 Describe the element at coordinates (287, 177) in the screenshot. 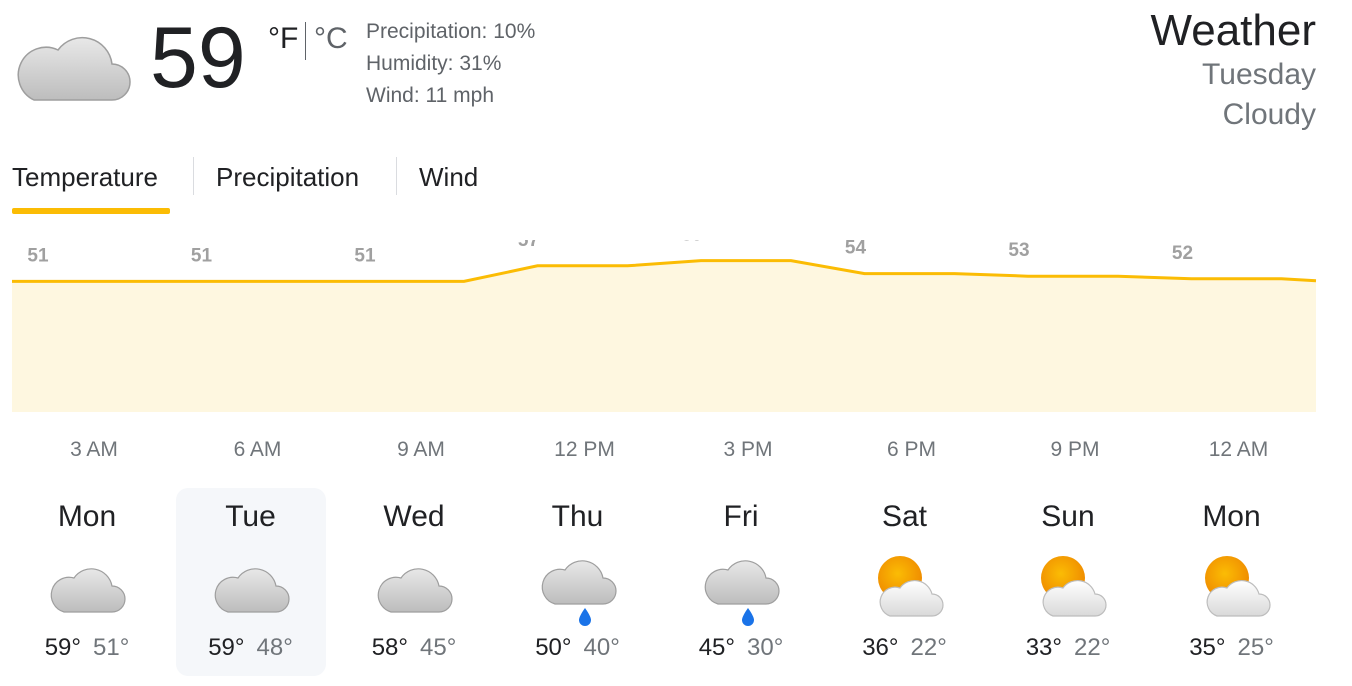

I see `tab-precipitation: Precipitation` at that location.